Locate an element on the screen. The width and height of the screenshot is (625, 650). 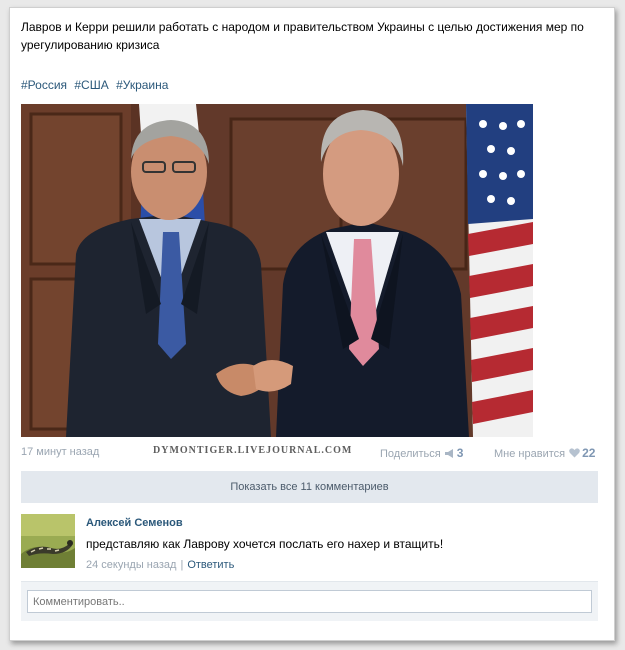
comment-input is located at coordinates (309, 601).